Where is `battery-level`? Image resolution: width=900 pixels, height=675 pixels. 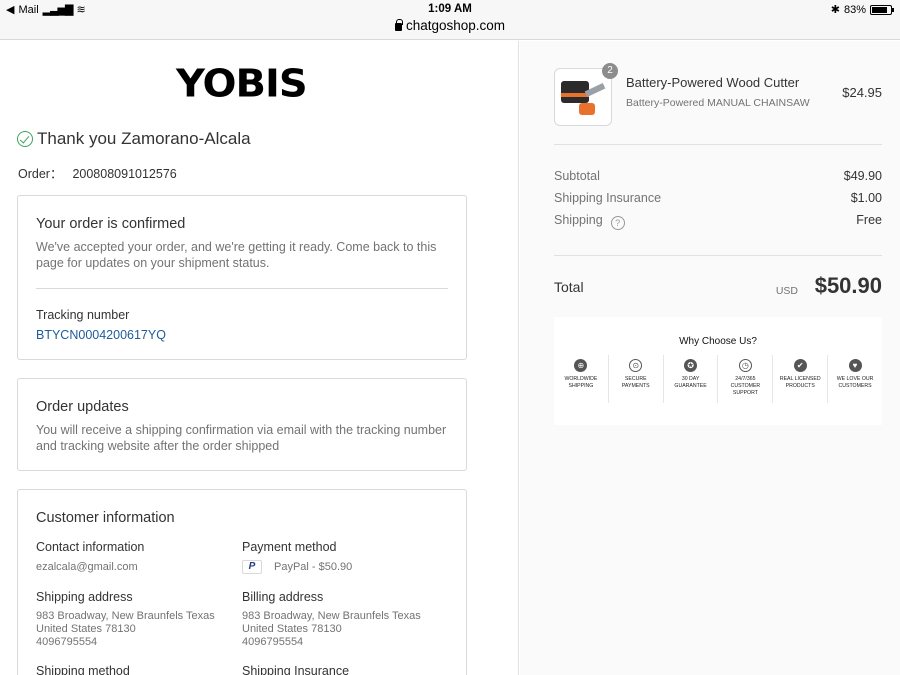 battery-level is located at coordinates (879, 9).